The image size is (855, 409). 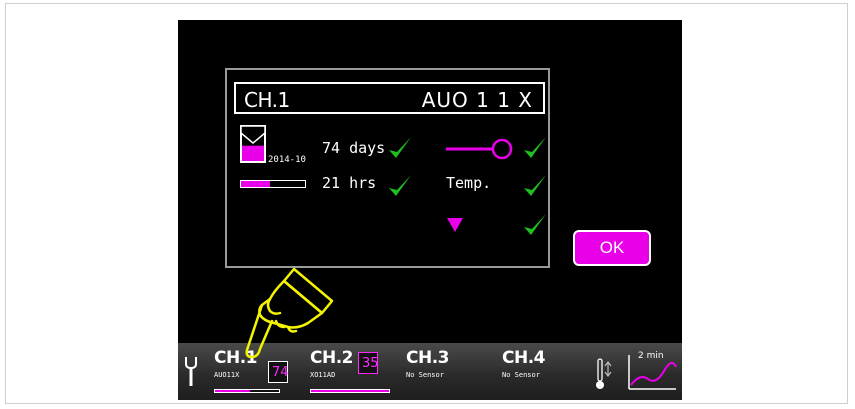 What do you see at coordinates (350, 391) in the screenshot?
I see `channel-2-progress` at bounding box center [350, 391].